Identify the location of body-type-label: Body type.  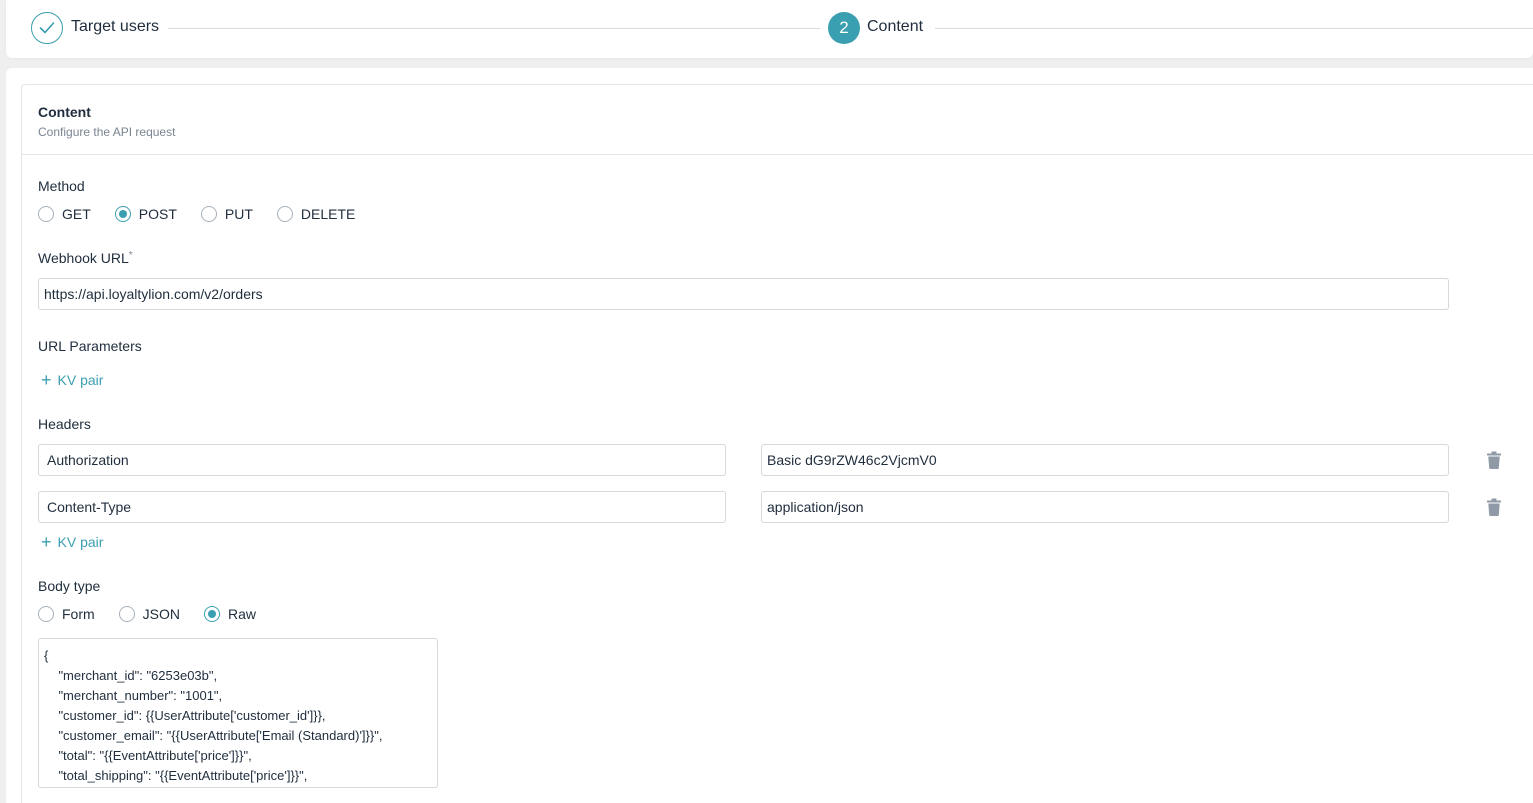
(69, 586).